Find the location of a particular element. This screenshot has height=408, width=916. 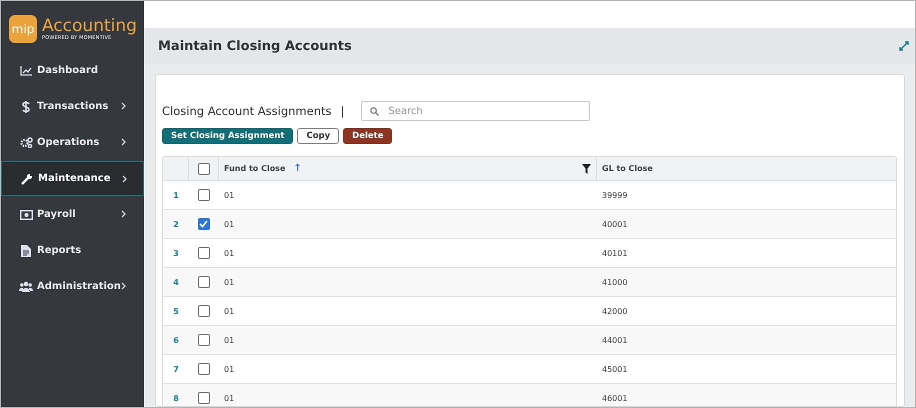

row-number: 6 is located at coordinates (176, 340).